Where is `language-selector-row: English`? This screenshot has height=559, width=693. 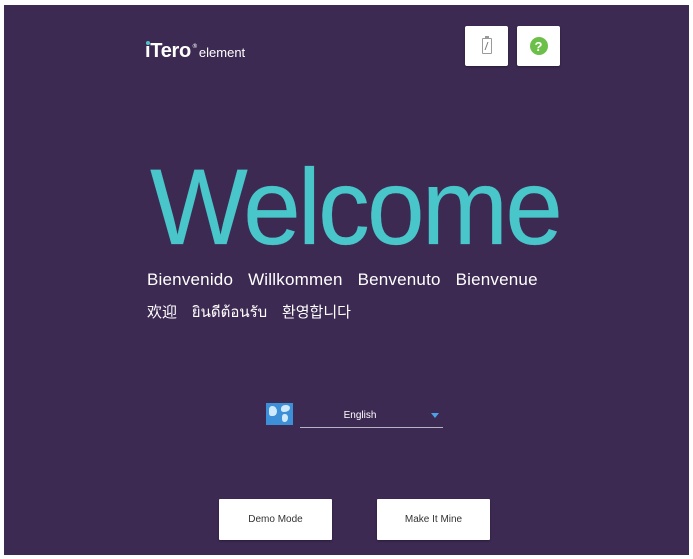 language-selector-row: English is located at coordinates (356, 416).